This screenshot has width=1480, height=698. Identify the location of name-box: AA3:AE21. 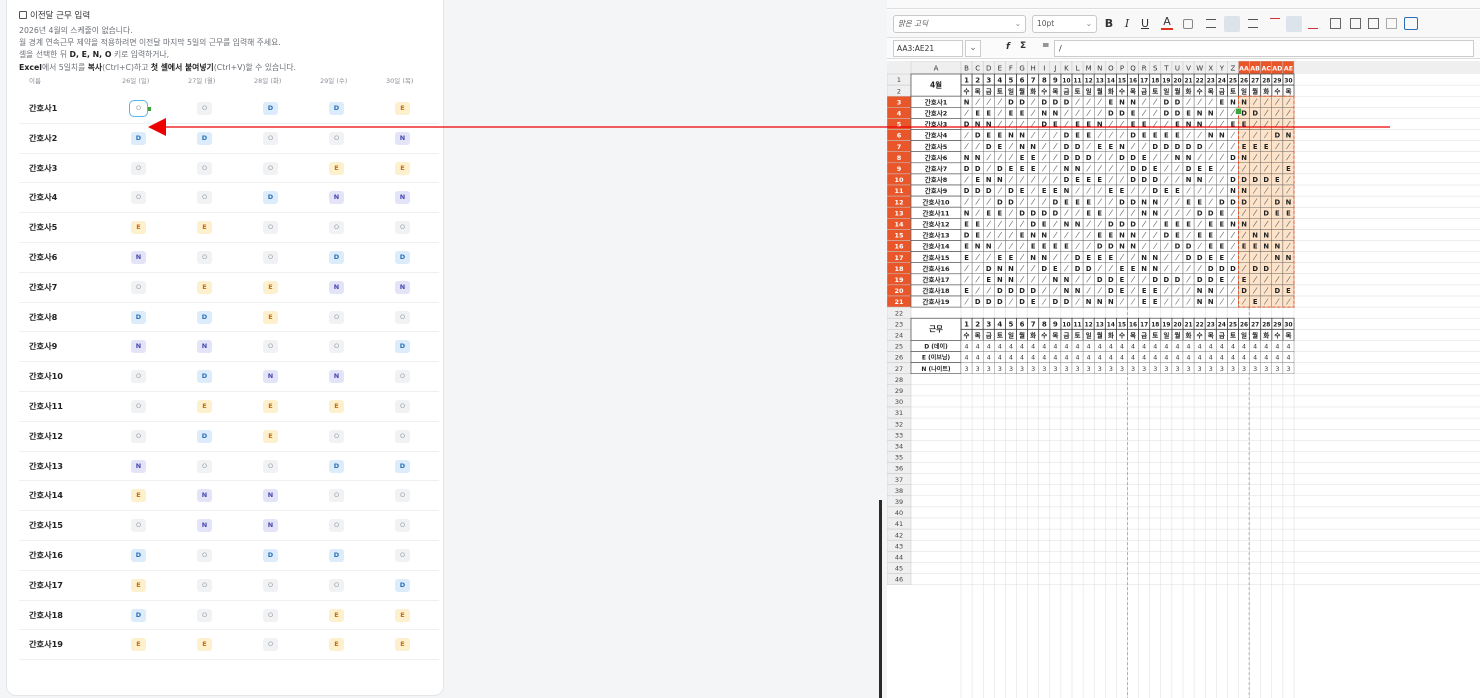
(928, 48).